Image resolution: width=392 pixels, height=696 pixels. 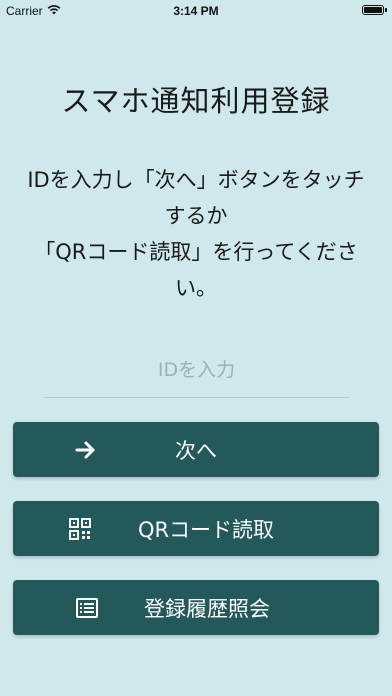 I want to click on qr-code-icon, so click(x=80, y=529).